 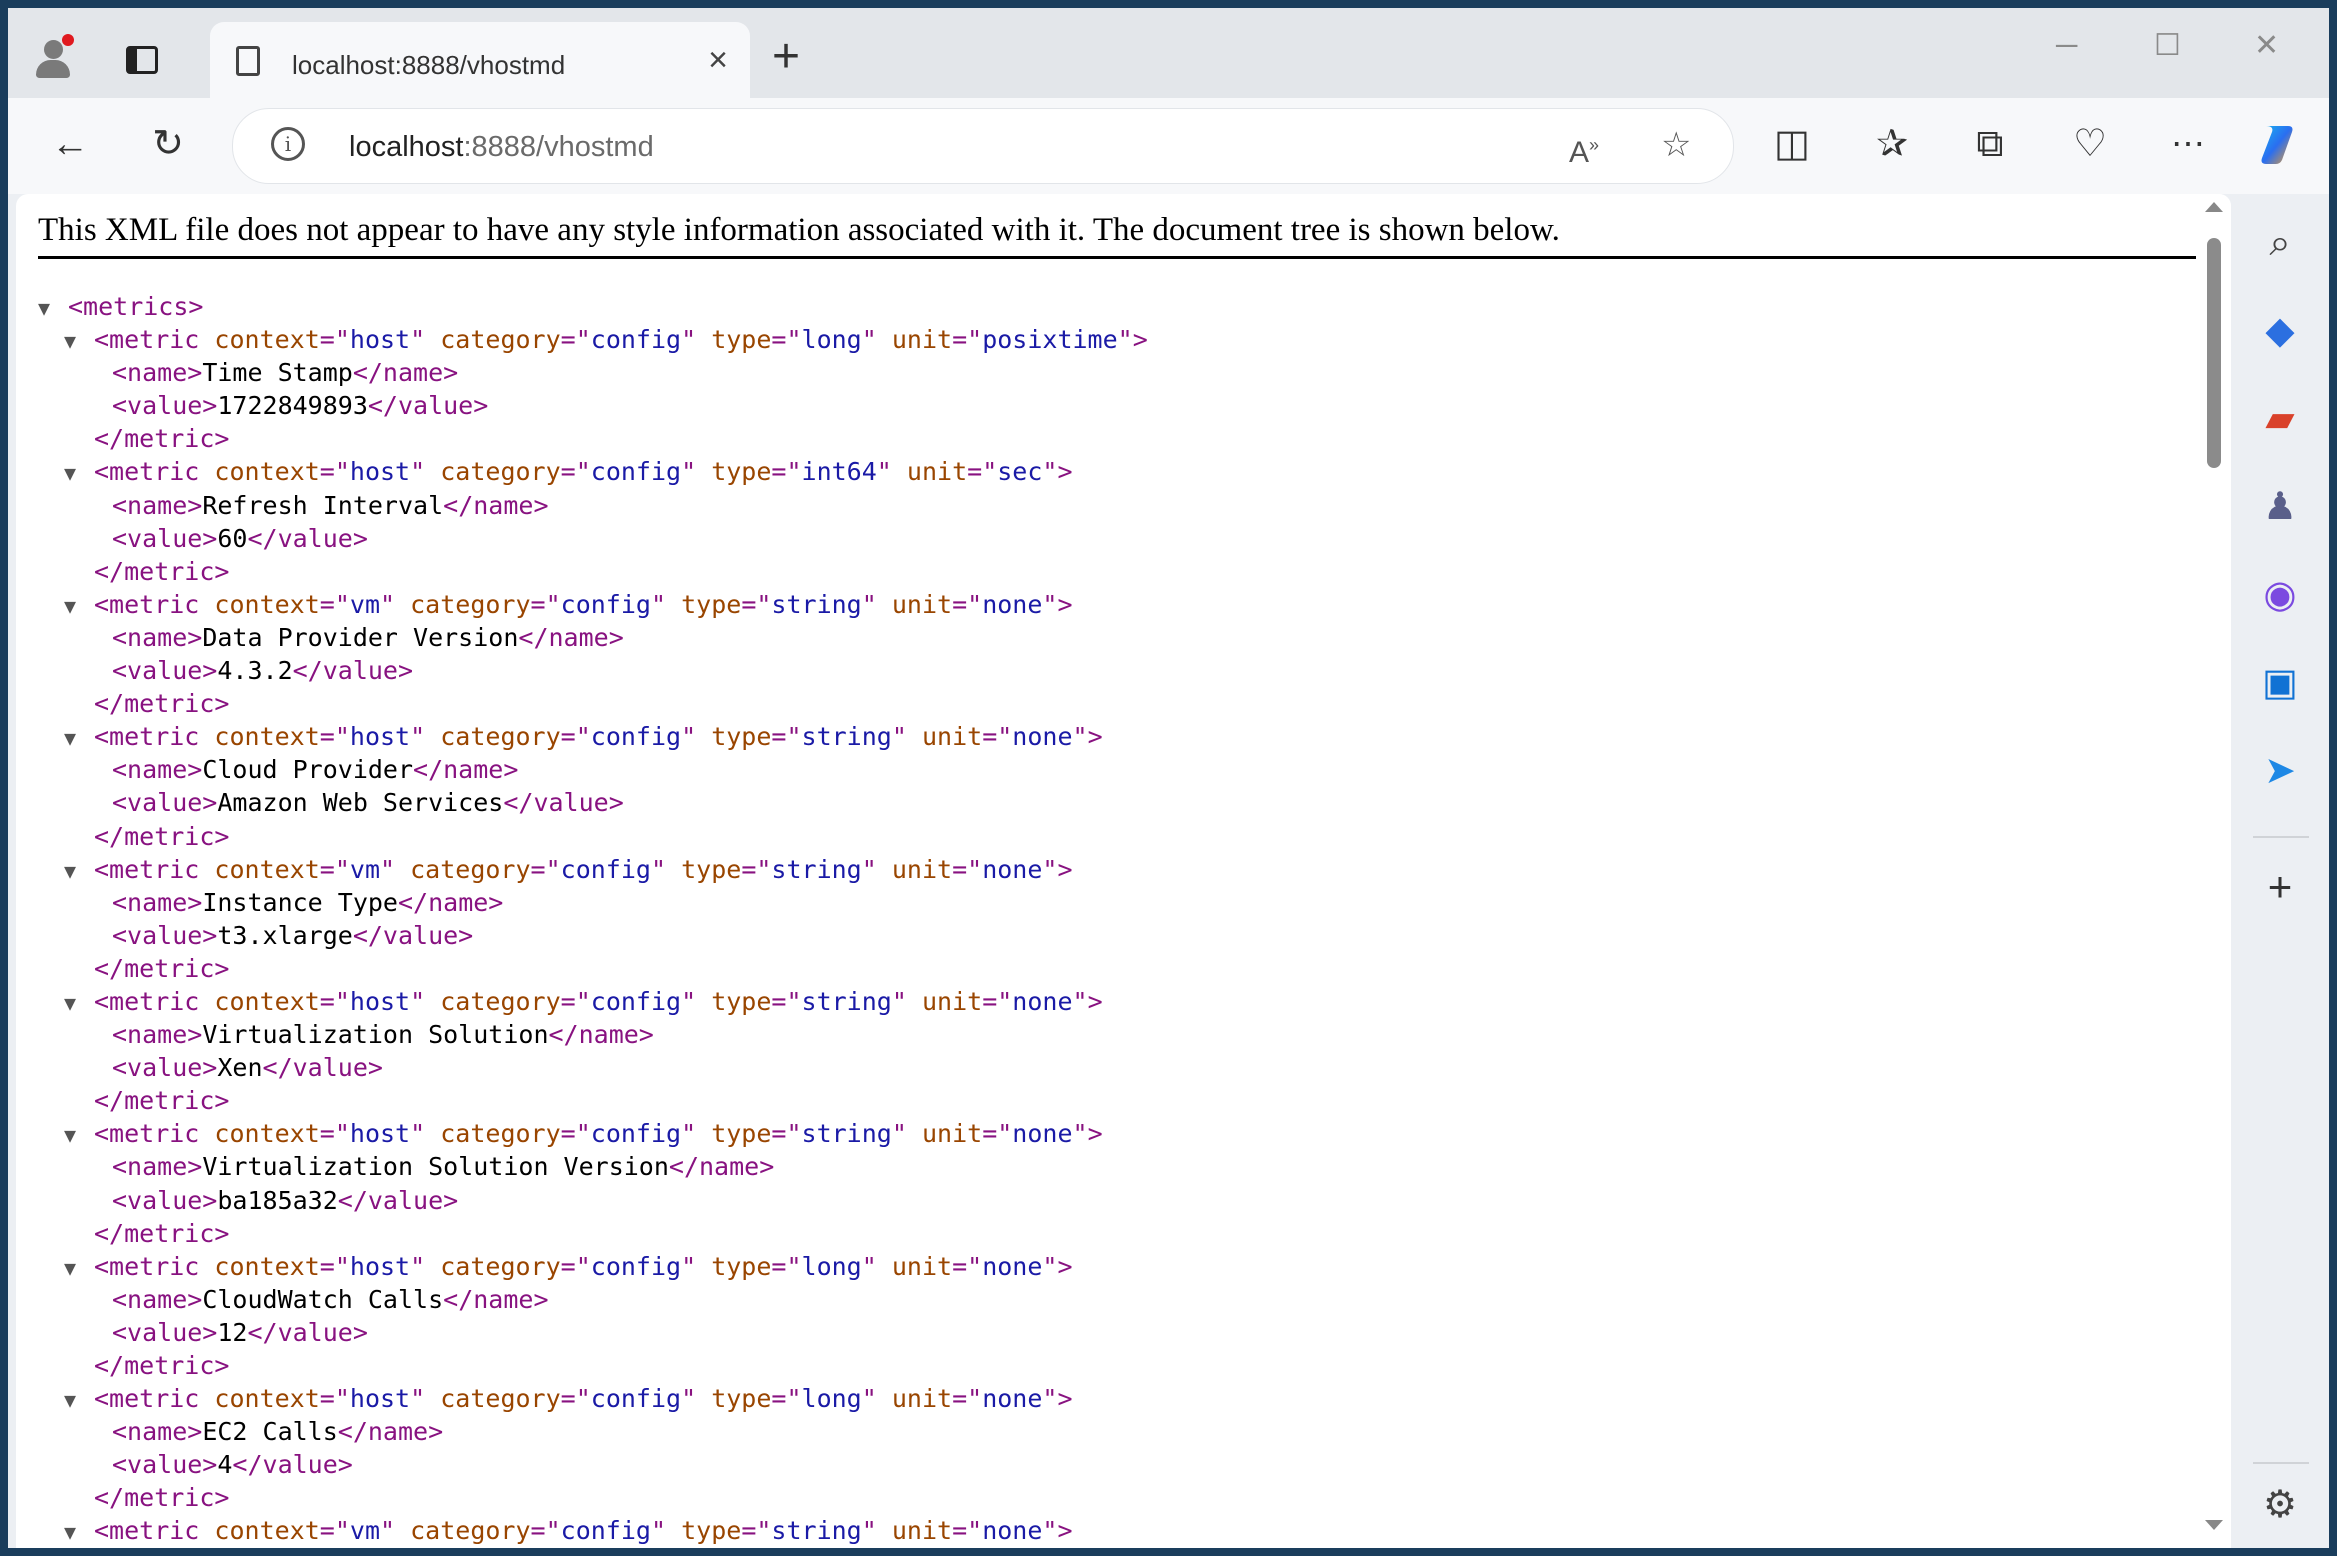 What do you see at coordinates (718, 60) in the screenshot?
I see `tab-close-icon: ×` at bounding box center [718, 60].